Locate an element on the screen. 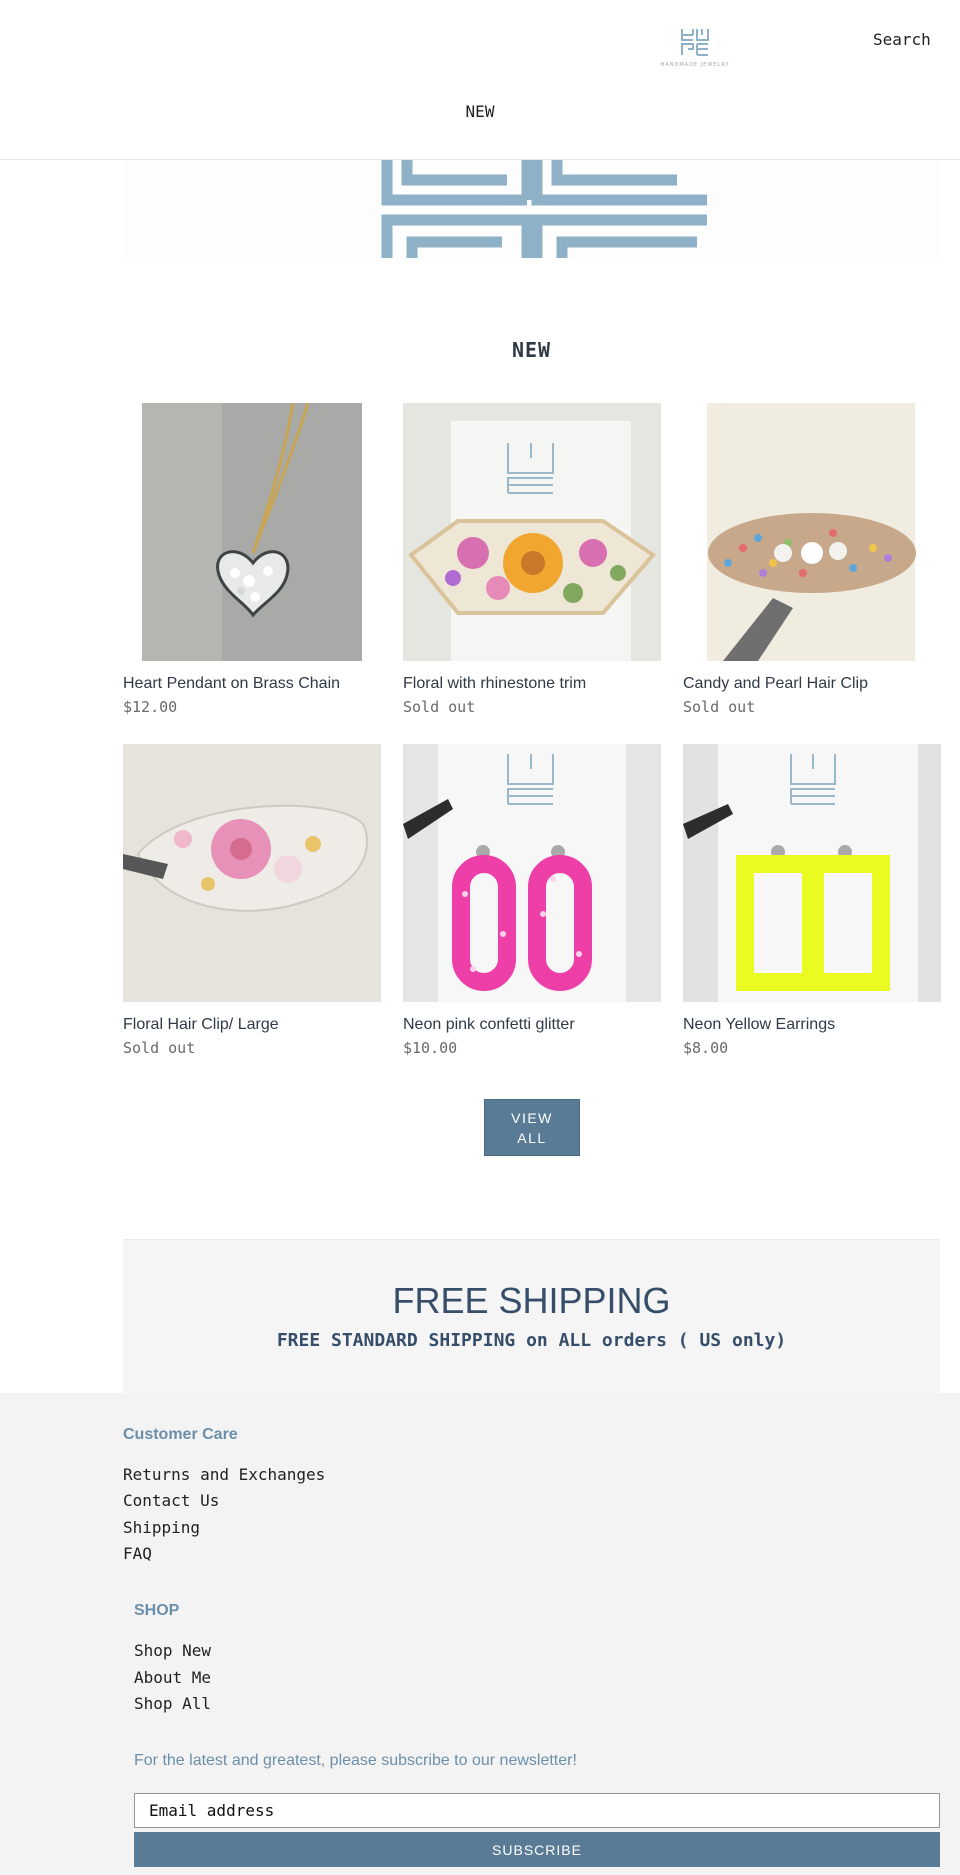 The image size is (960, 1875). search-link: Search is located at coordinates (902, 39).